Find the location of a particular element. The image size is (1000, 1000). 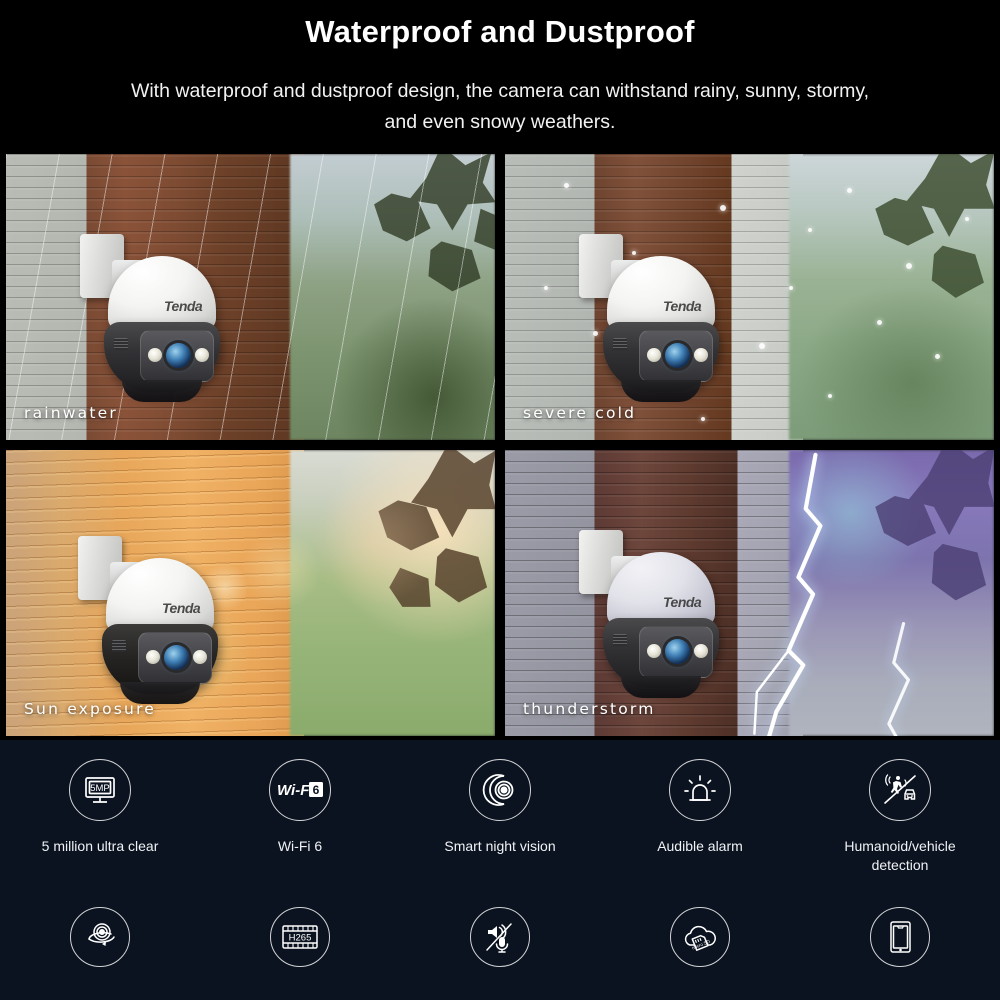

feature-wifi6: Wi-Fi 6 Wi-Fi 6 is located at coordinates (300, 817).